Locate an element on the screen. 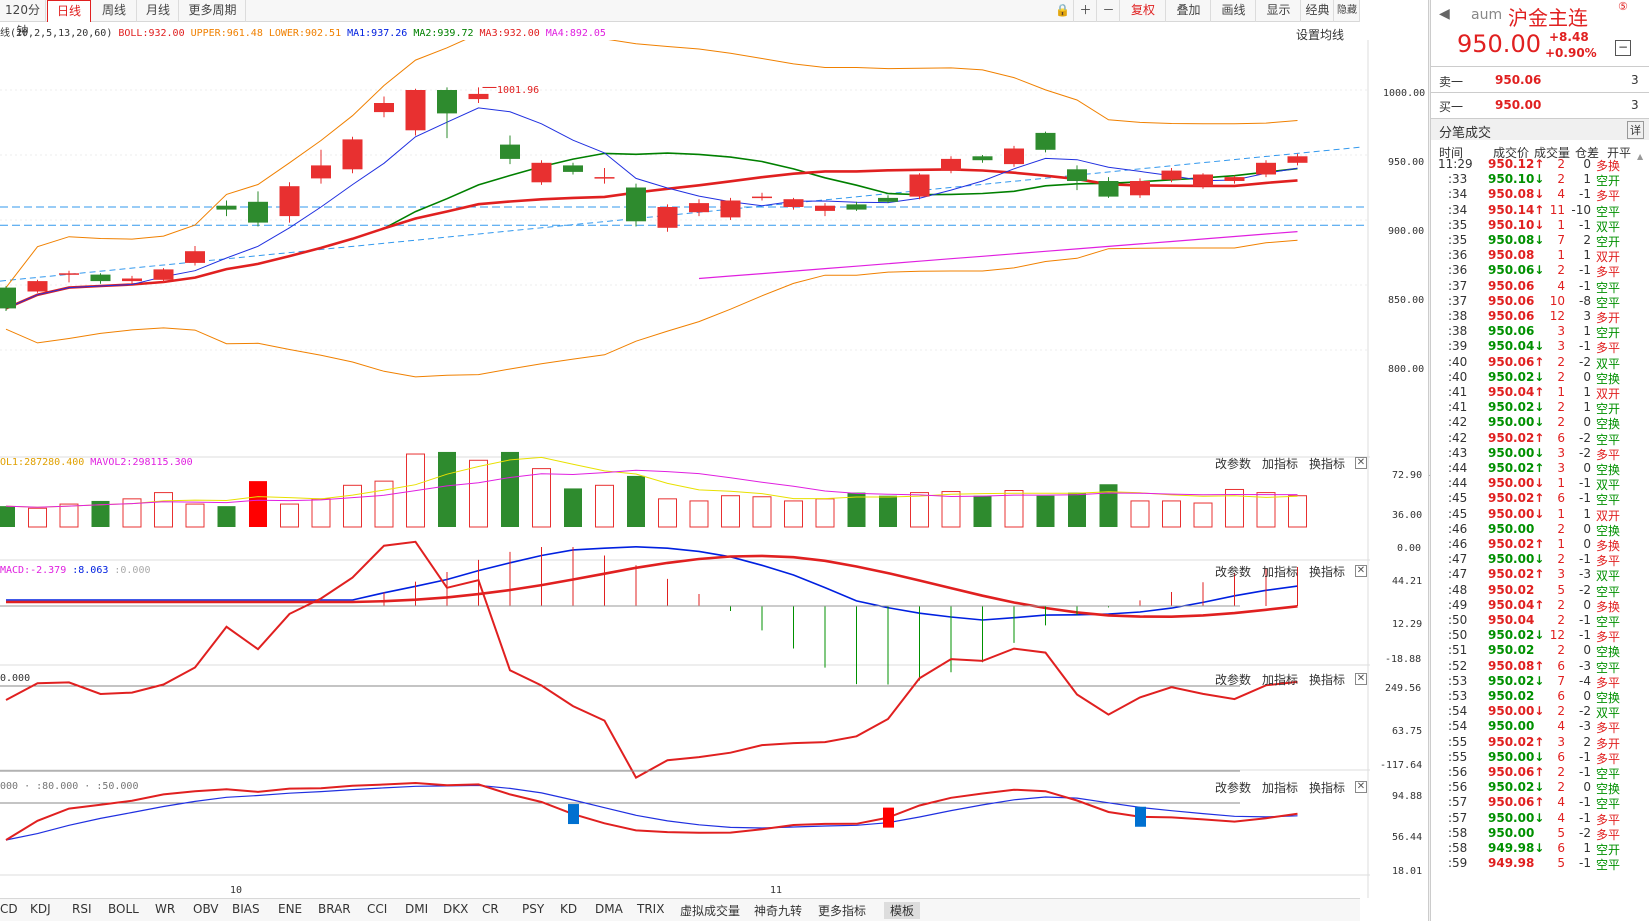  tab-weekly: 周线 is located at coordinates (114, 11).